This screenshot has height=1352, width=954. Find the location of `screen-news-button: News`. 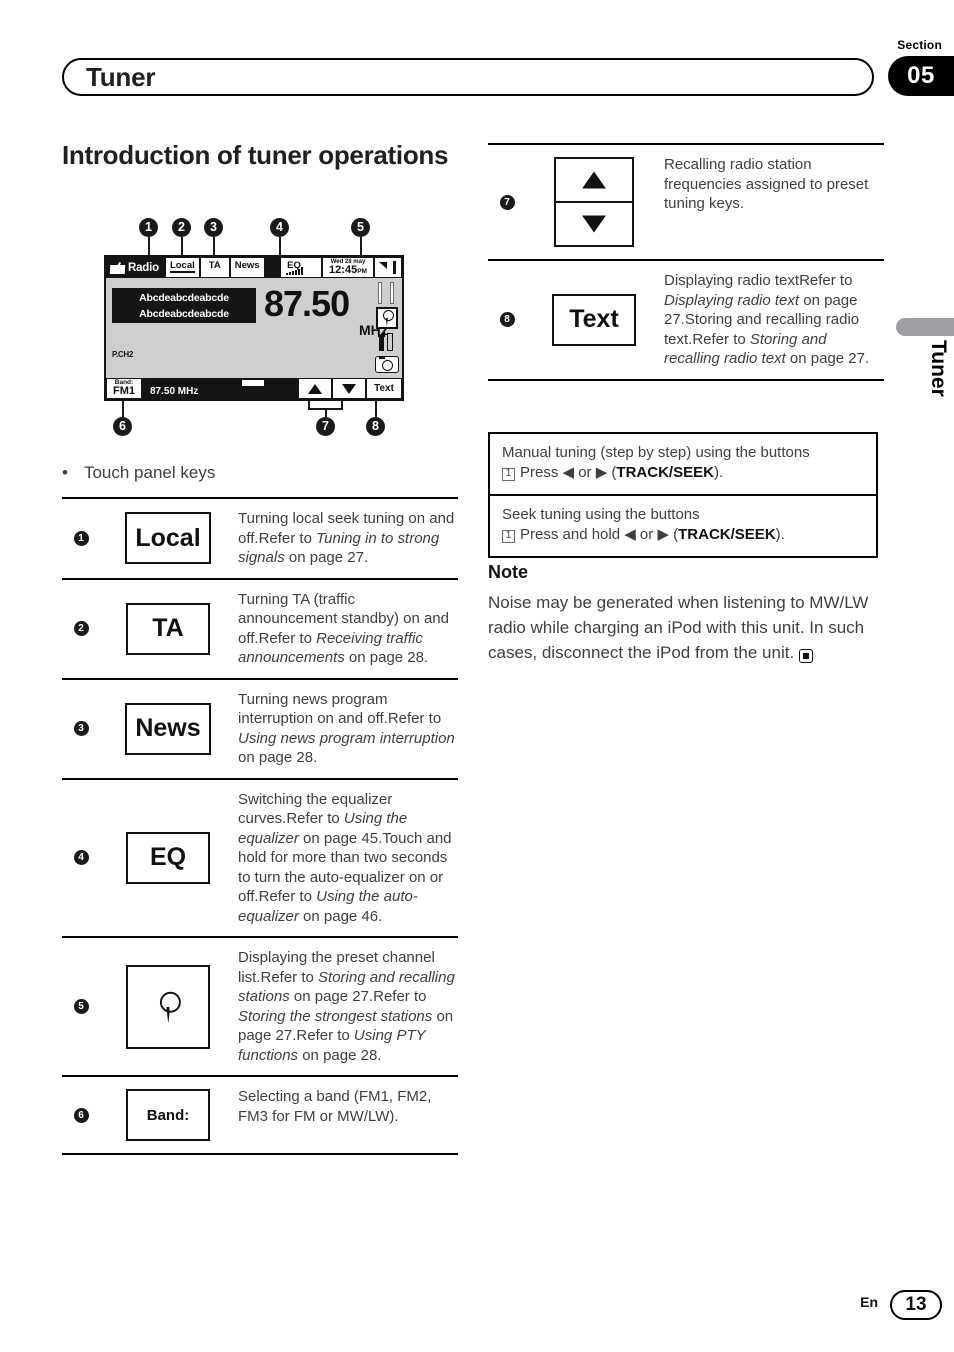

screen-news-button: News is located at coordinates (247, 267).